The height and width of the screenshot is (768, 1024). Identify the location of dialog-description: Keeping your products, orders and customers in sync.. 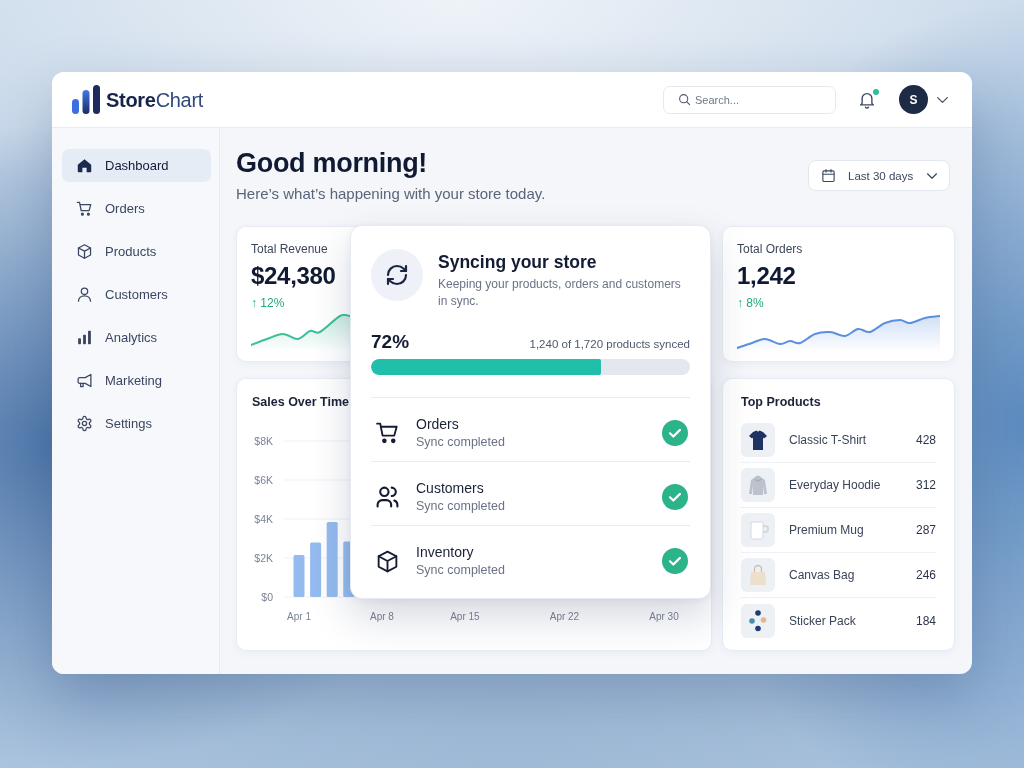
(560, 292).